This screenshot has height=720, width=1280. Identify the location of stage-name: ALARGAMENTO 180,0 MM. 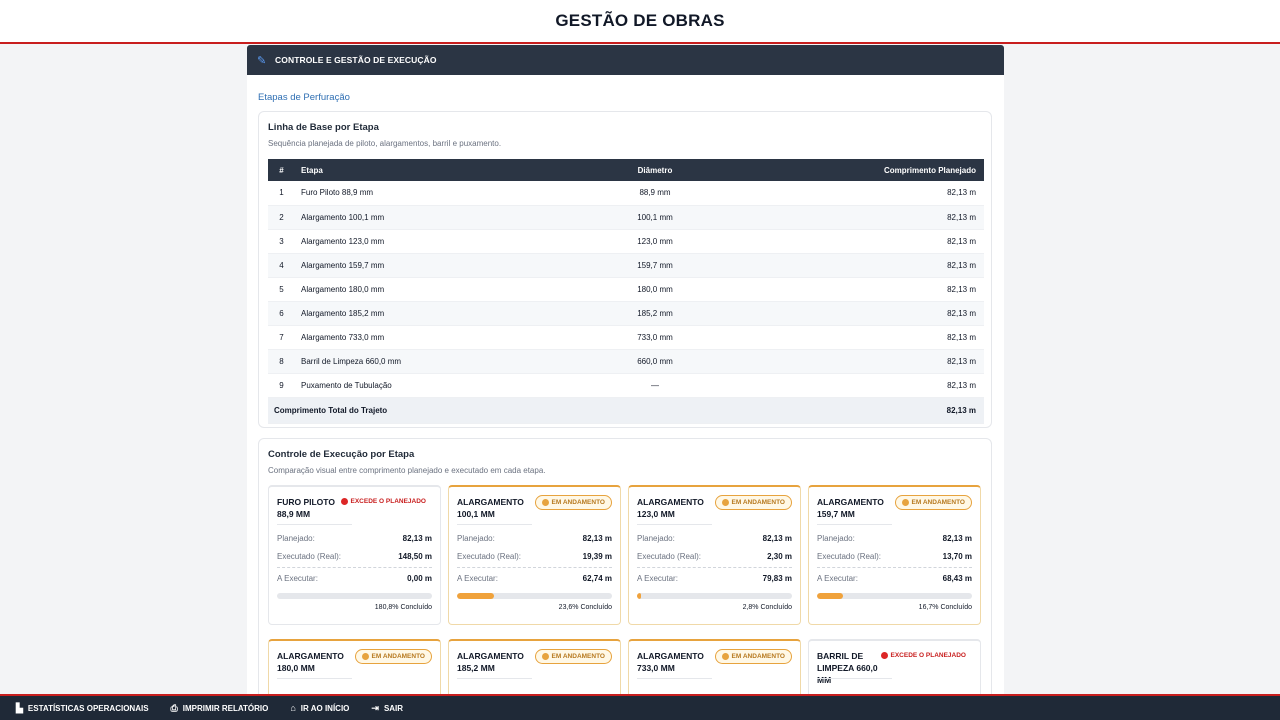
(310, 662).